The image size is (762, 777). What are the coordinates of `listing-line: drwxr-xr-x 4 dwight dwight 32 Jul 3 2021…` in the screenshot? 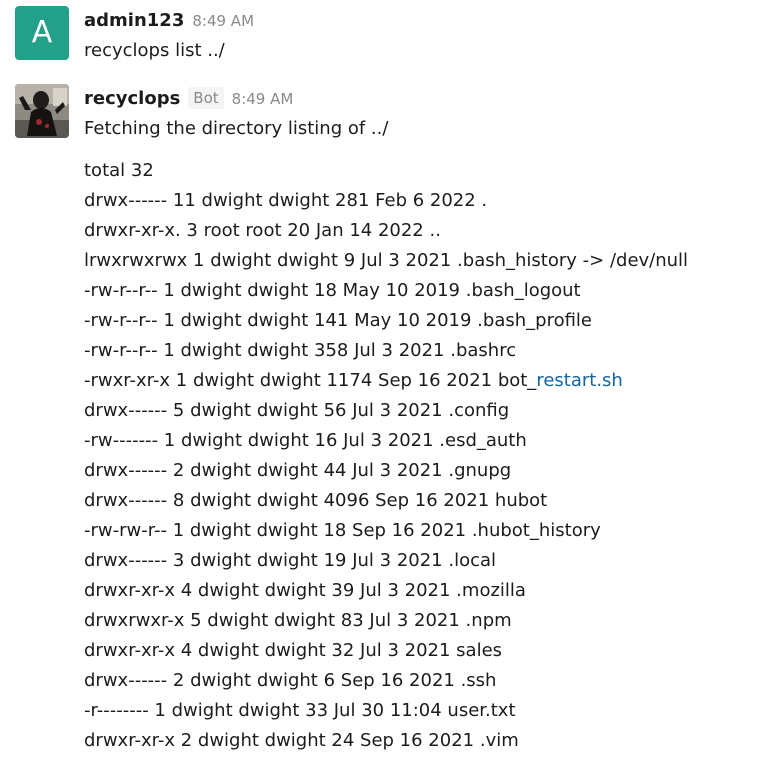 It's located at (293, 650).